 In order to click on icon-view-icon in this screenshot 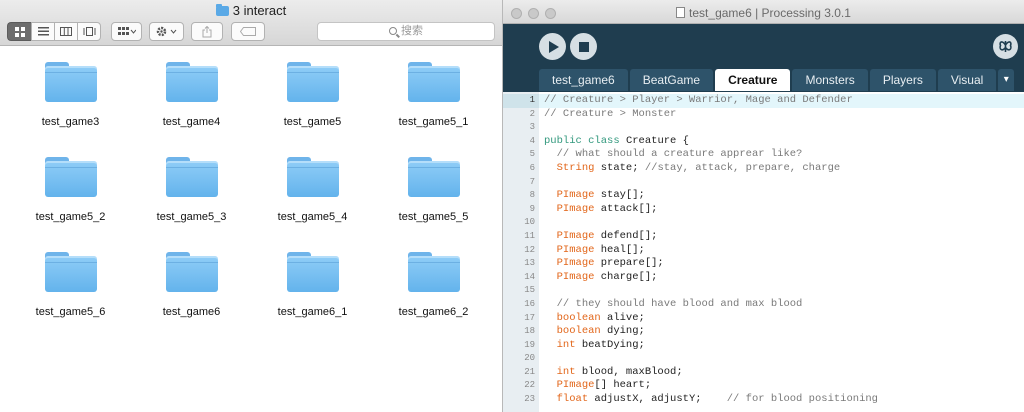, I will do `click(19, 31)`.